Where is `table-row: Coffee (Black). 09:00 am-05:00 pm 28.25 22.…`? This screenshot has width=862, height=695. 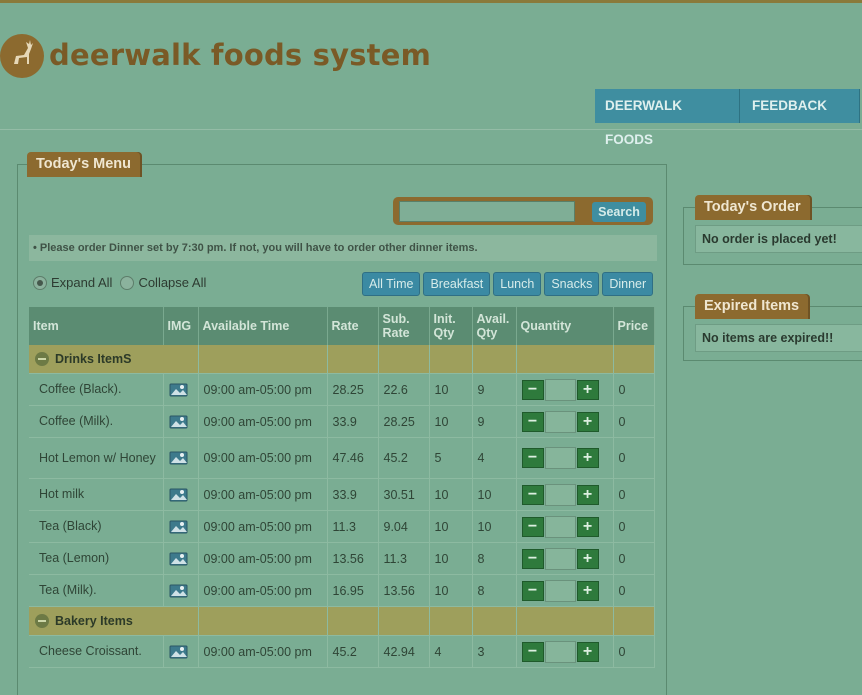
table-row: Coffee (Black). 09:00 am-05:00 pm 28.25 22.… is located at coordinates (342, 389).